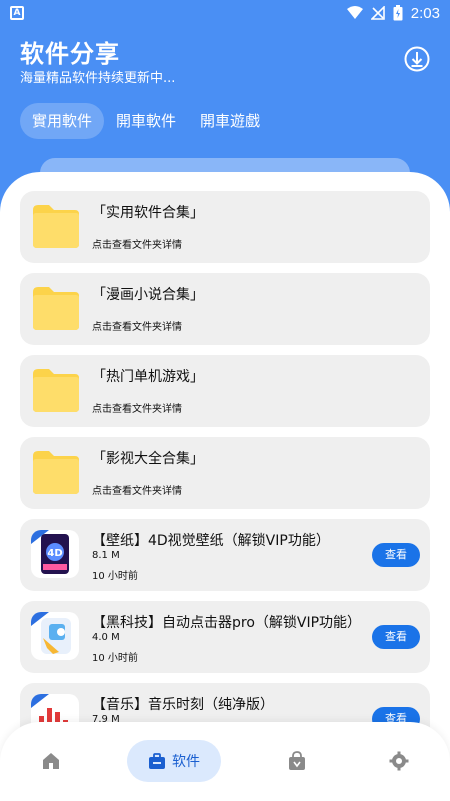 The width and height of the screenshot is (450, 801). I want to click on tab-driving-software: 開車軟件, so click(146, 121).